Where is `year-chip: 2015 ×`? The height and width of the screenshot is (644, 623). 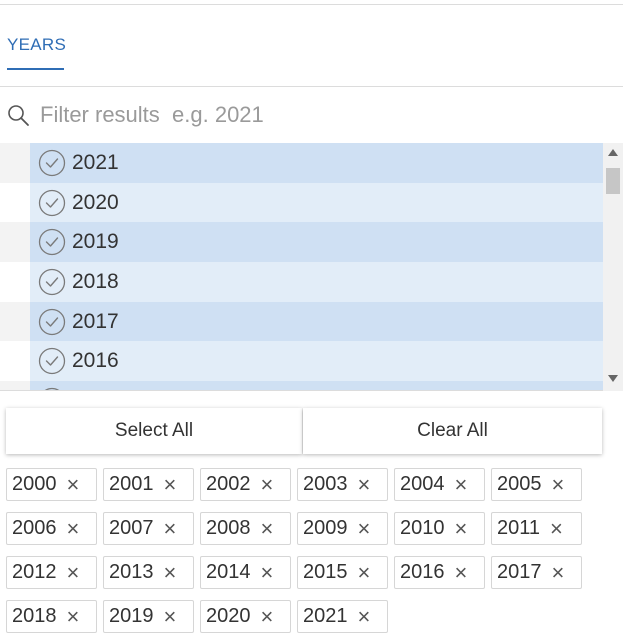 year-chip: 2015 × is located at coordinates (342, 572).